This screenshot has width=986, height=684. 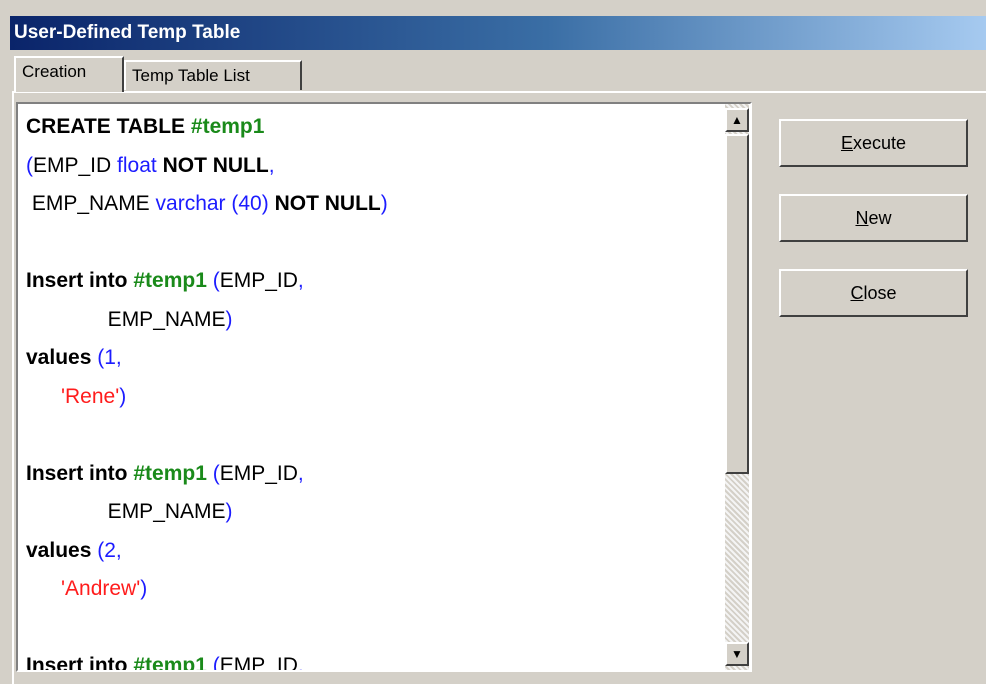 I want to click on code-line: EMP_NAME varchar (40) NOT NULL), so click(x=207, y=204).